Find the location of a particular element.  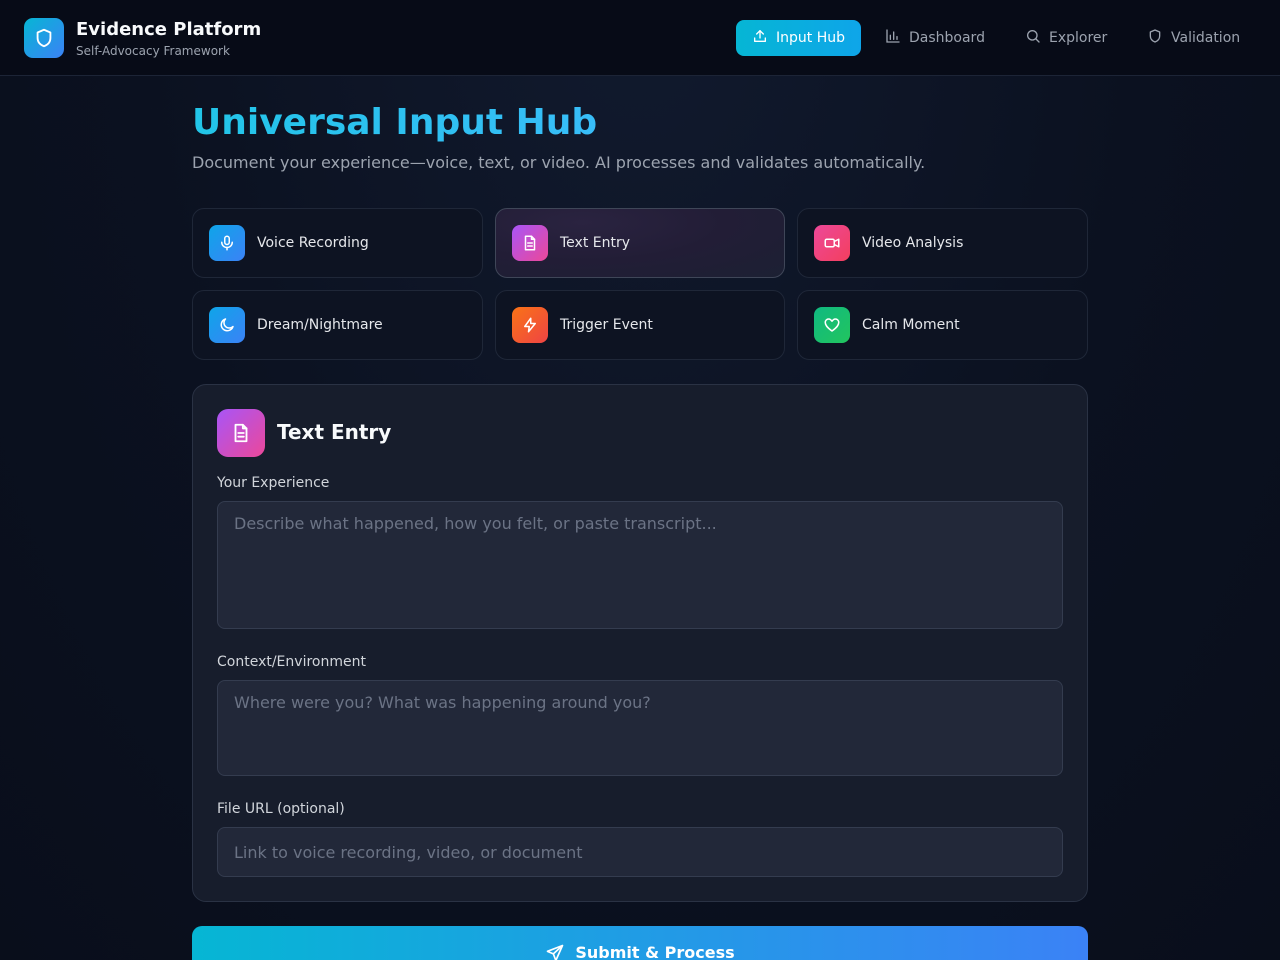

app-subtitle: Self-Advocacy Framework is located at coordinates (153, 51).